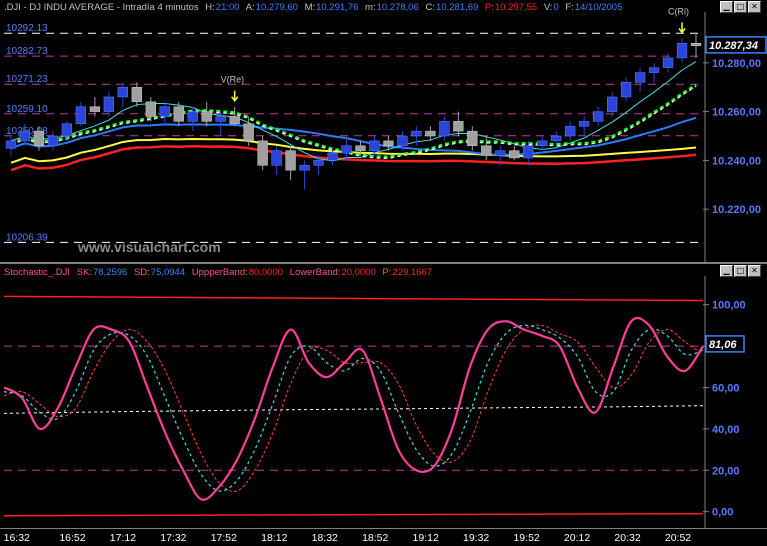  I want to click on level-label: 10206.39, so click(27, 237).